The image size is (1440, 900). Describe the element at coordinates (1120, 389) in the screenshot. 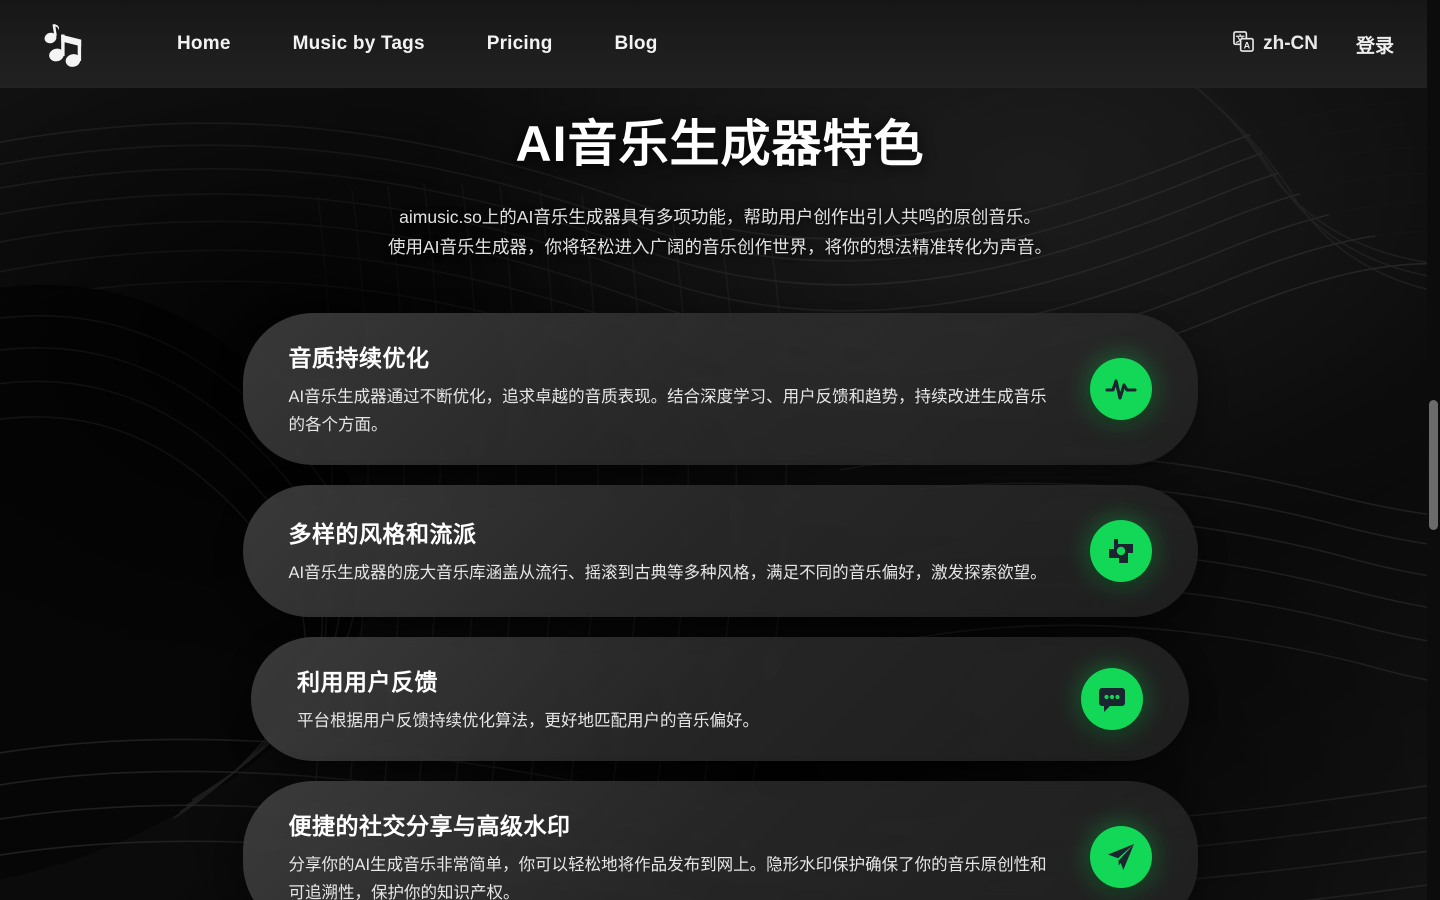

I see `waveform-pulse-icon` at that location.